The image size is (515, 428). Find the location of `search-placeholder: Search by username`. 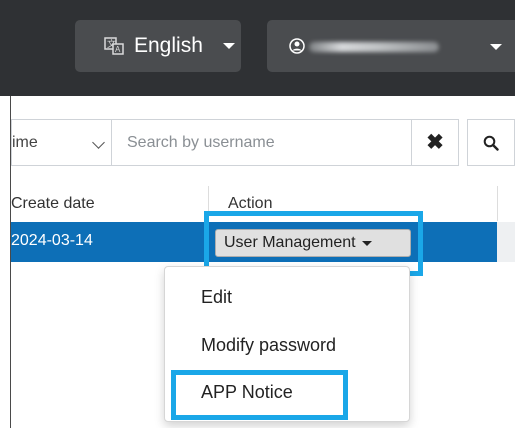

search-placeholder: Search by username is located at coordinates (201, 142).